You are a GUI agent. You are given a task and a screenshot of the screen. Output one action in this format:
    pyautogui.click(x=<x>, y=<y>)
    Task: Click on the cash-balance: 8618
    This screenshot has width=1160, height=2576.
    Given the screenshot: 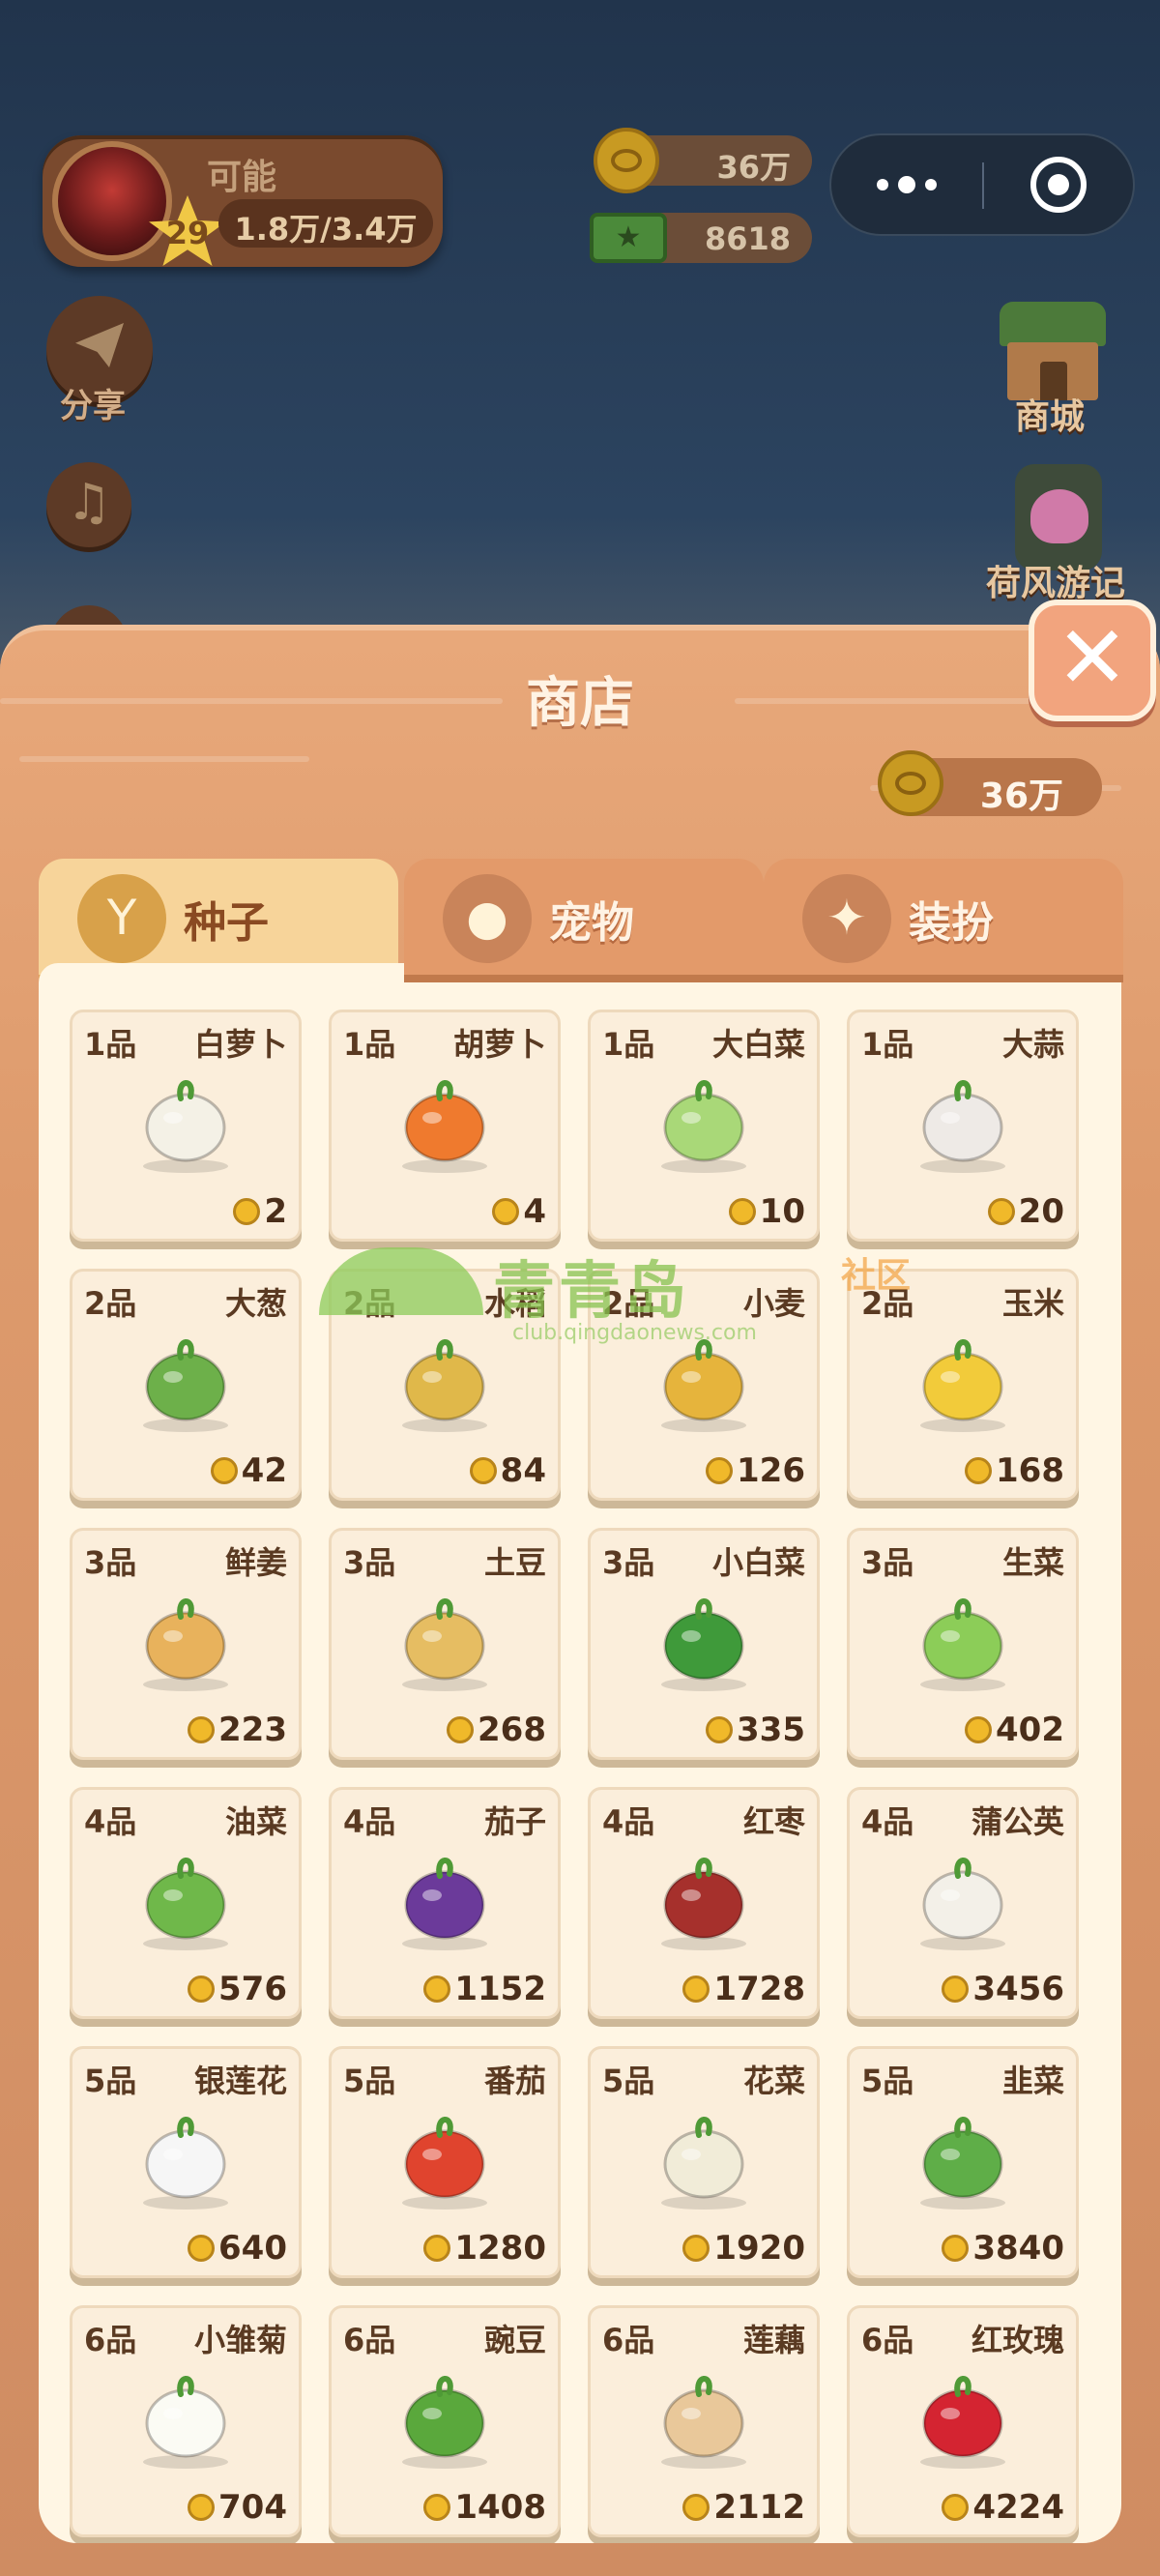 What is the action you would take?
    pyautogui.click(x=701, y=238)
    